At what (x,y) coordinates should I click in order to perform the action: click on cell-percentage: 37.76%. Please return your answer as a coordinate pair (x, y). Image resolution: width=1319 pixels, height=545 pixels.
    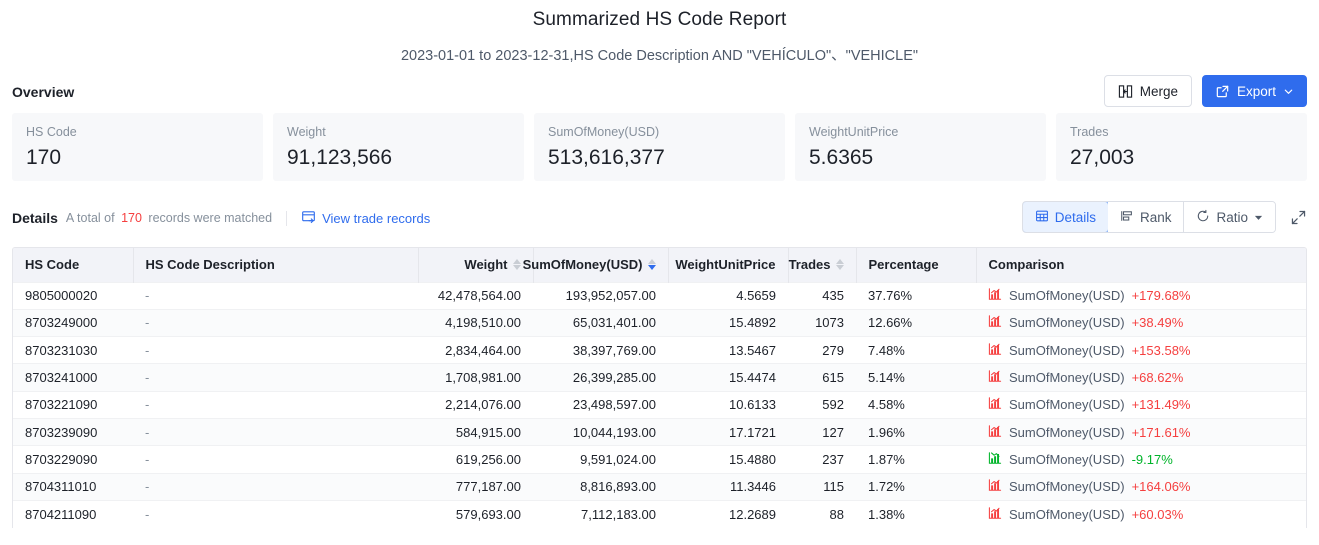
    Looking at the image, I should click on (916, 295).